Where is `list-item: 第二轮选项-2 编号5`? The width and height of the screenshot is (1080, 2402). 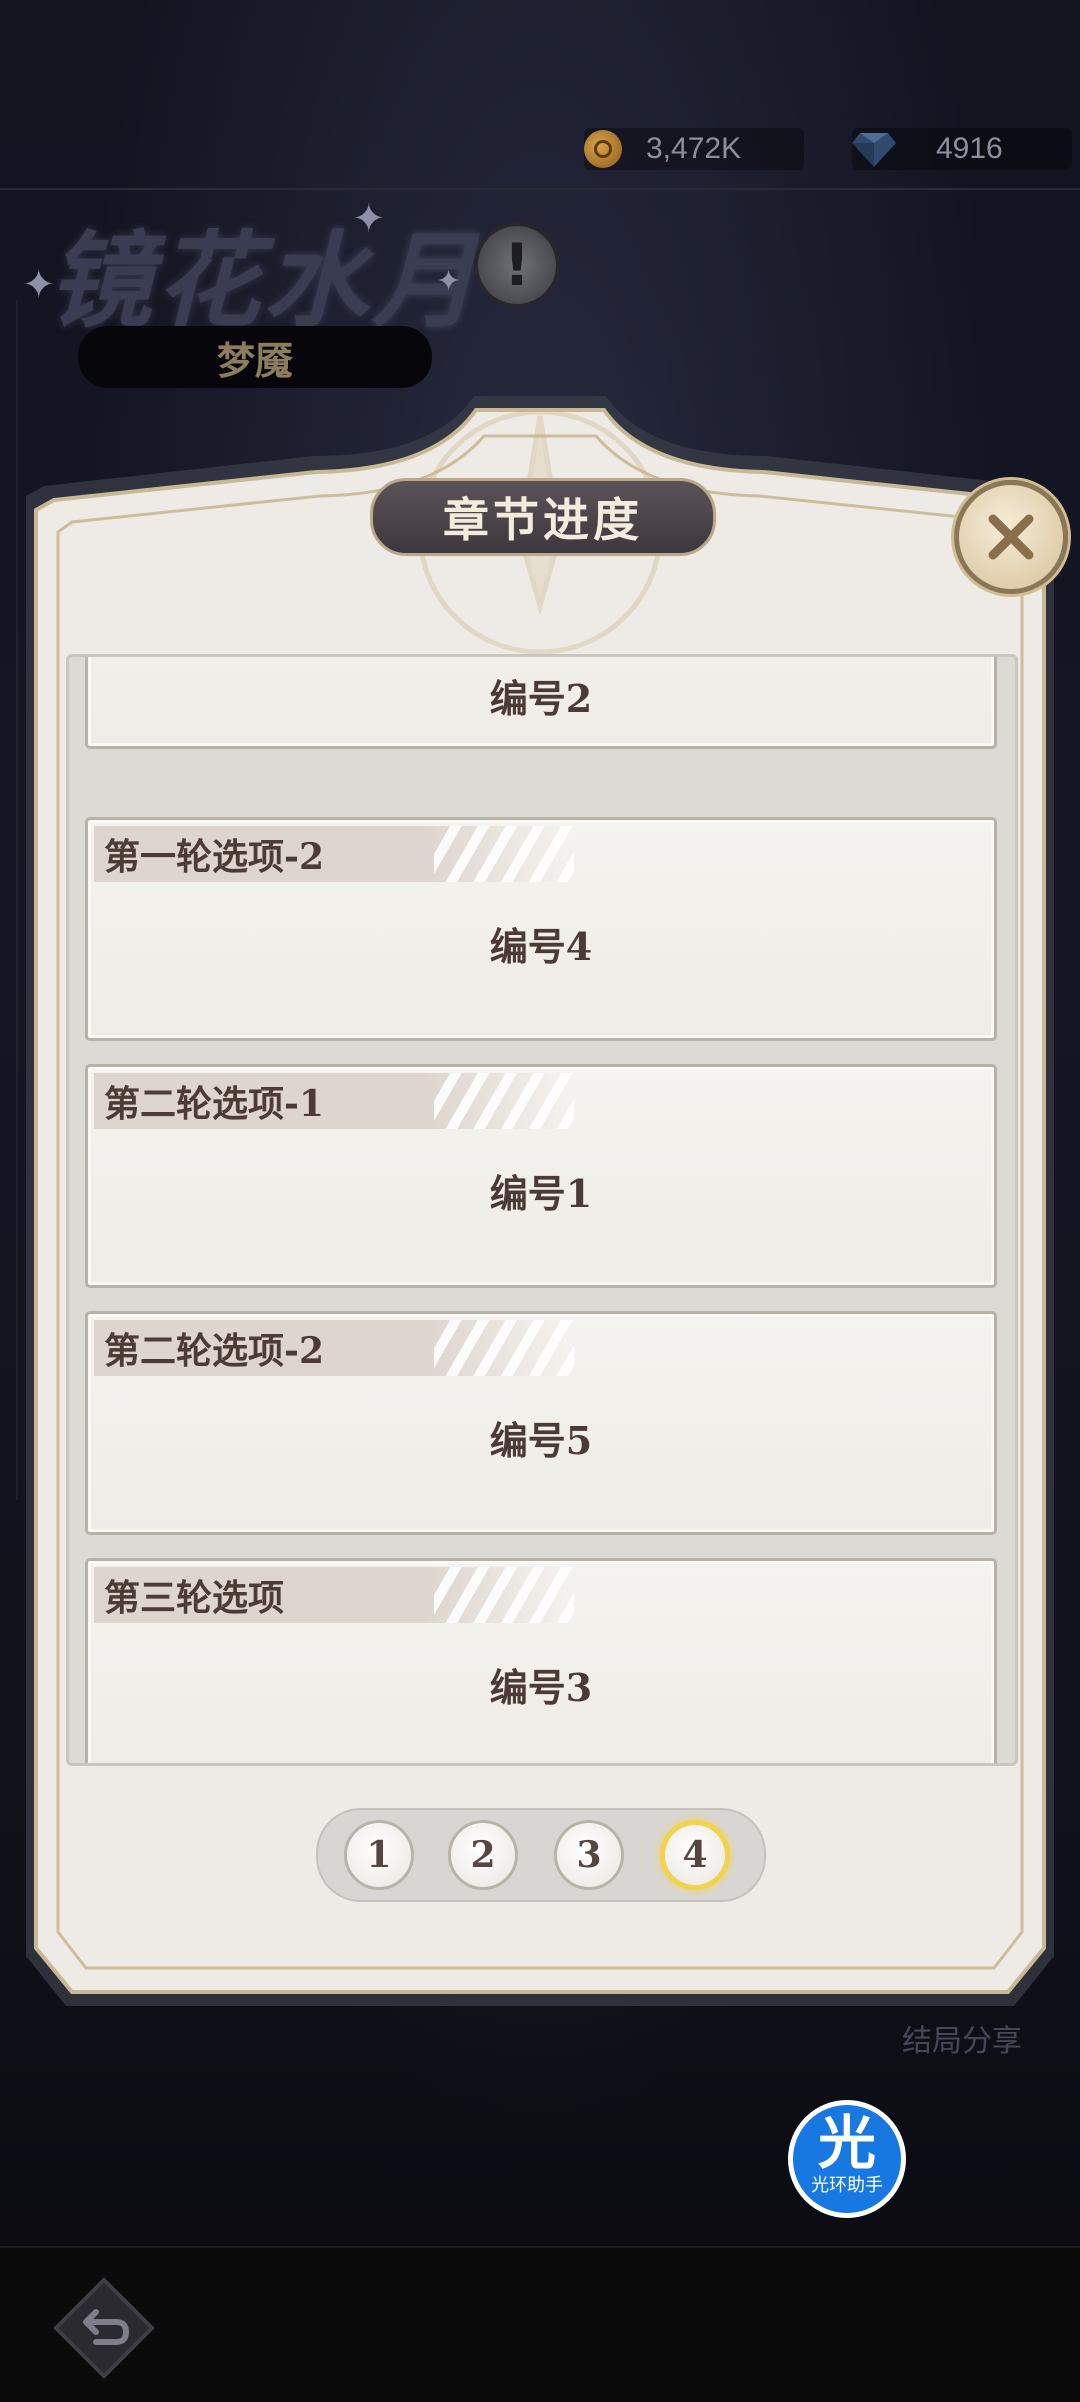 list-item: 第二轮选项-2 编号5 is located at coordinates (541, 1423).